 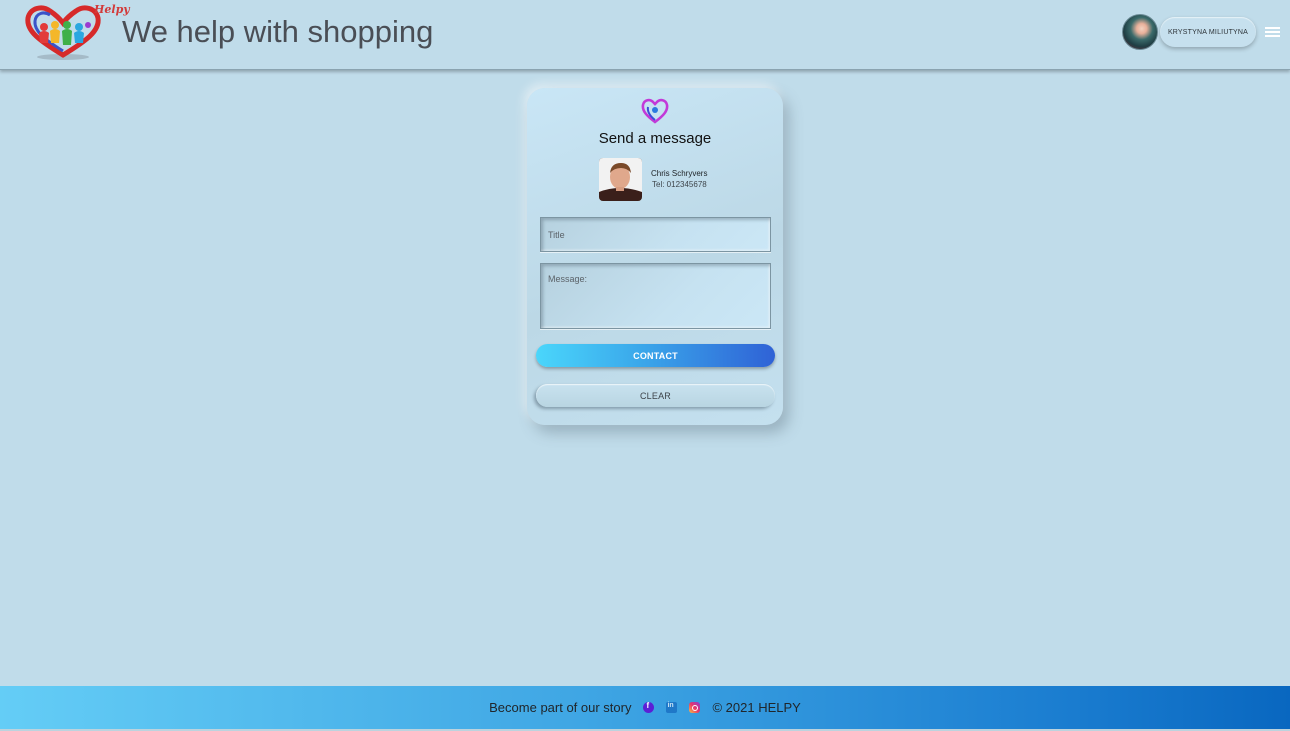 What do you see at coordinates (672, 707) in the screenshot?
I see `linkedin-icon` at bounding box center [672, 707].